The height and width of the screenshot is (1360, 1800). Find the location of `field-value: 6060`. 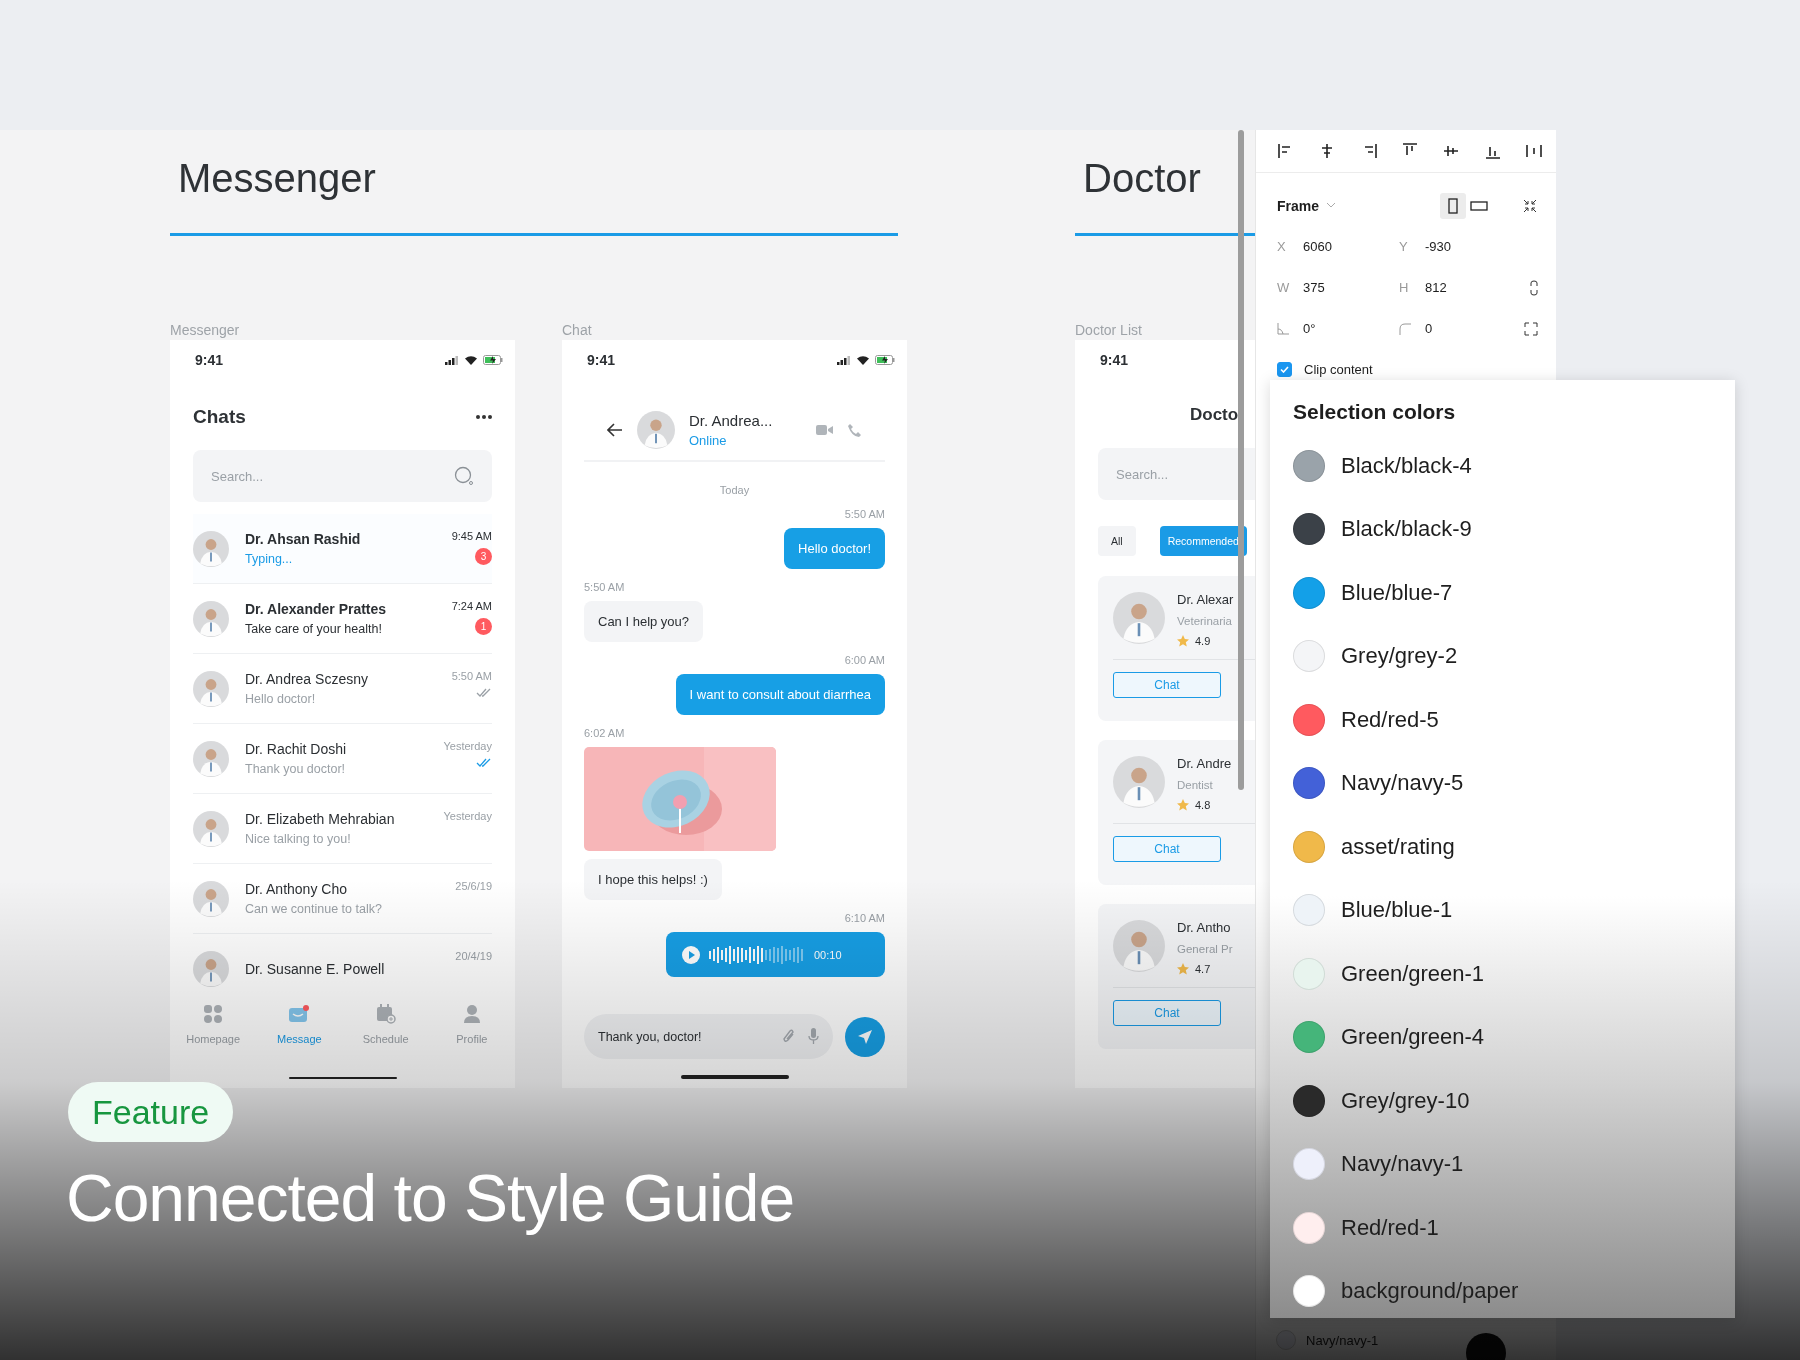

field-value: 6060 is located at coordinates (1317, 246).